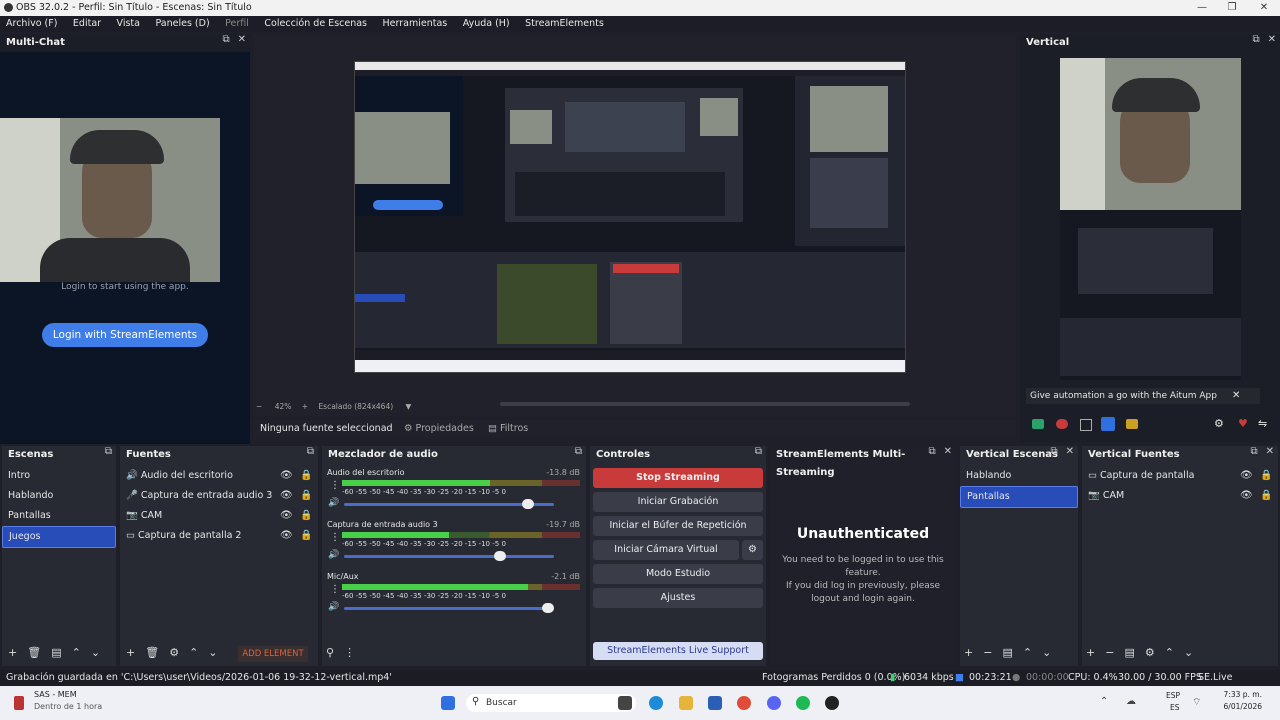 The height and width of the screenshot is (720, 1280). I want to click on notification-icon, so click(19, 703).